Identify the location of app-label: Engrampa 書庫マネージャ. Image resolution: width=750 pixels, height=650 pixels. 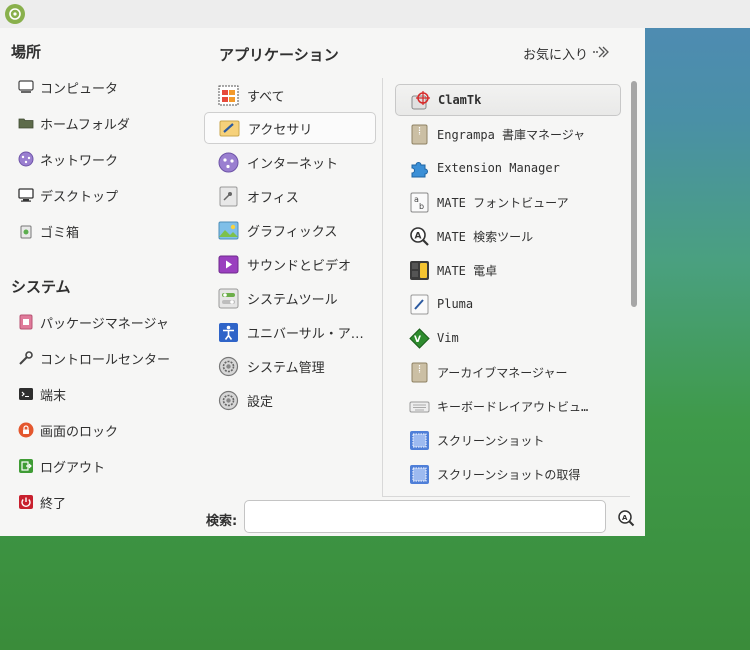
(511, 134).